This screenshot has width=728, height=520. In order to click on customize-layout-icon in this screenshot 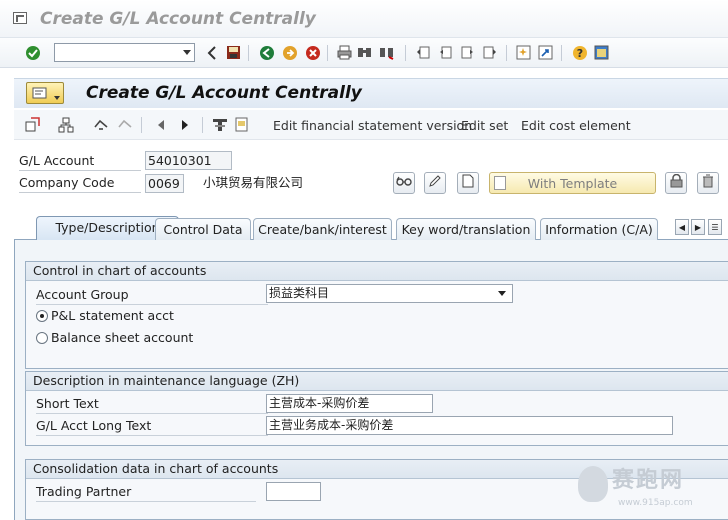, I will do `click(601, 52)`.